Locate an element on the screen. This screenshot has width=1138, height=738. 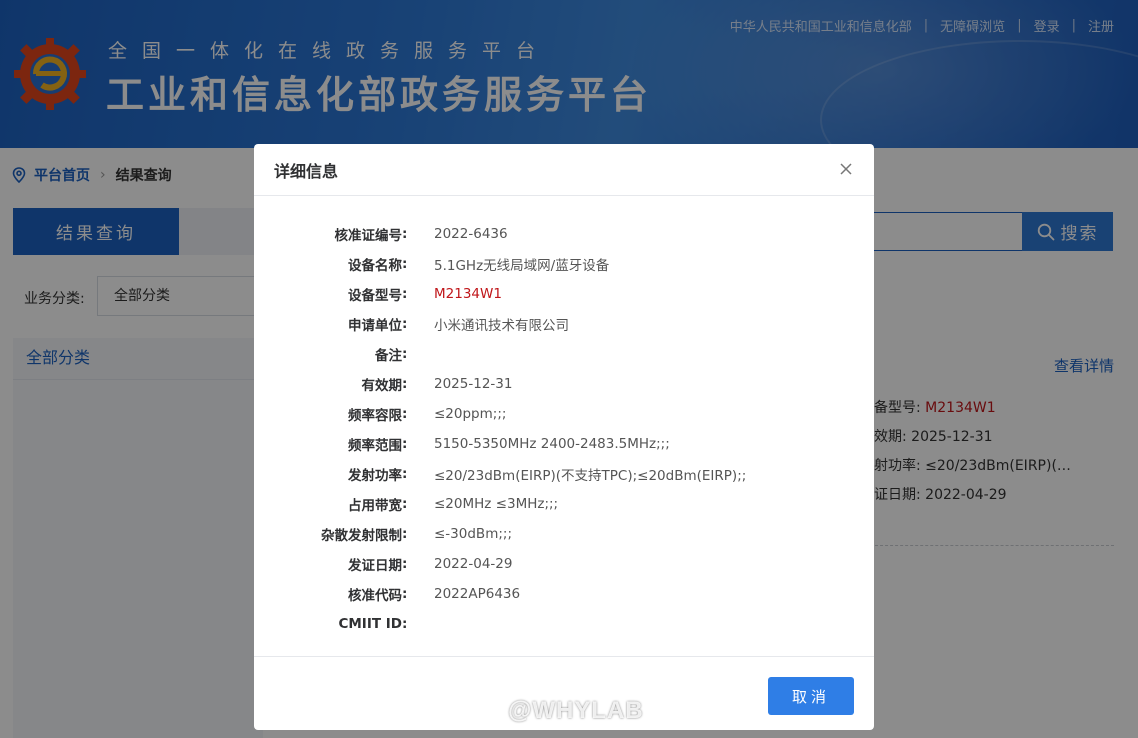
detail-row-applicant: 申请单位: 小米通讯技术有限公司 is located at coordinates (564, 324).